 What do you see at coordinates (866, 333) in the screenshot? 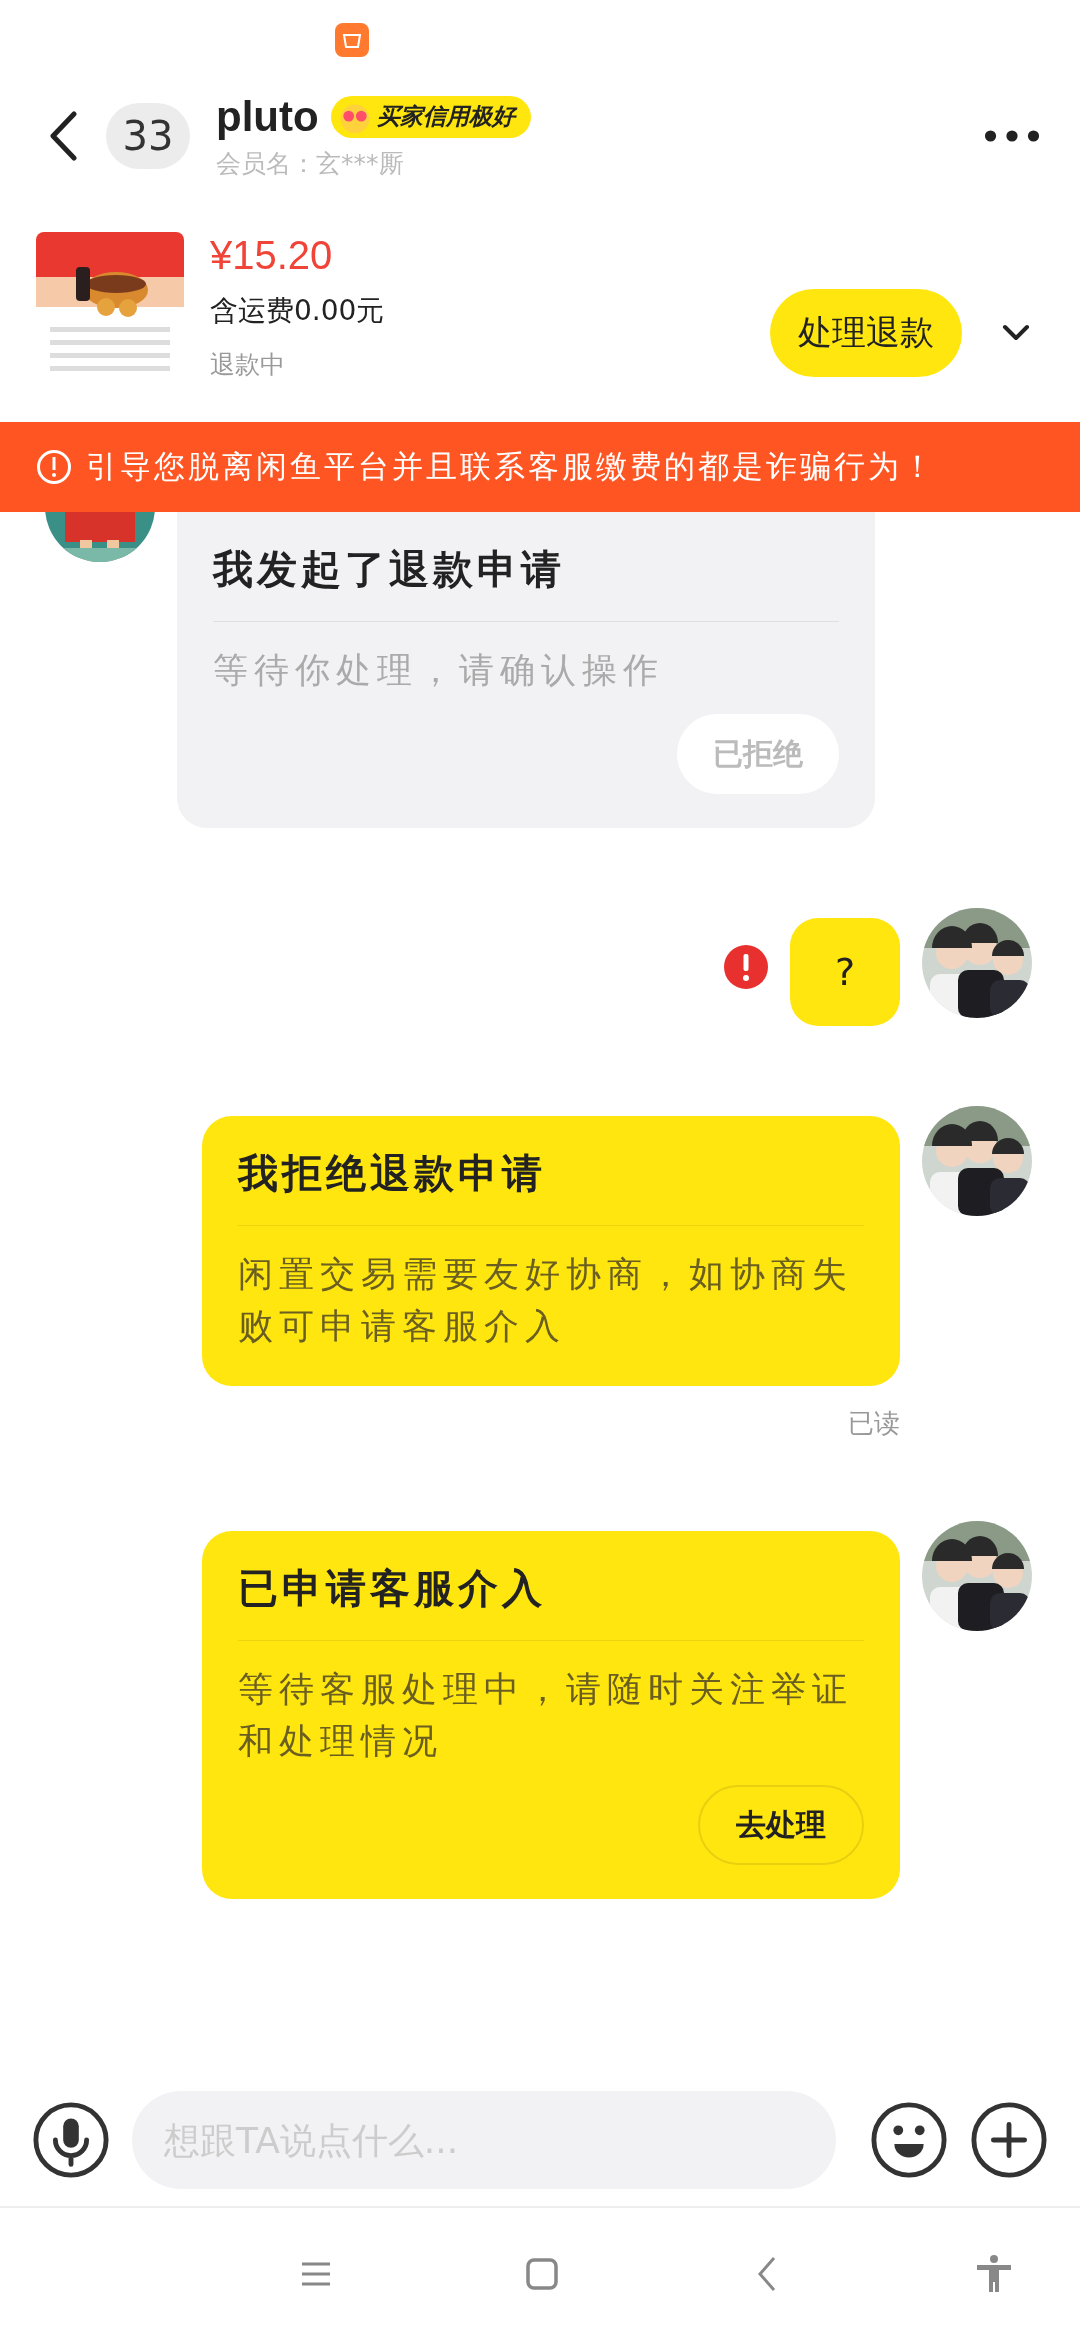
I see `handle-refund-button: 处理退款` at bounding box center [866, 333].